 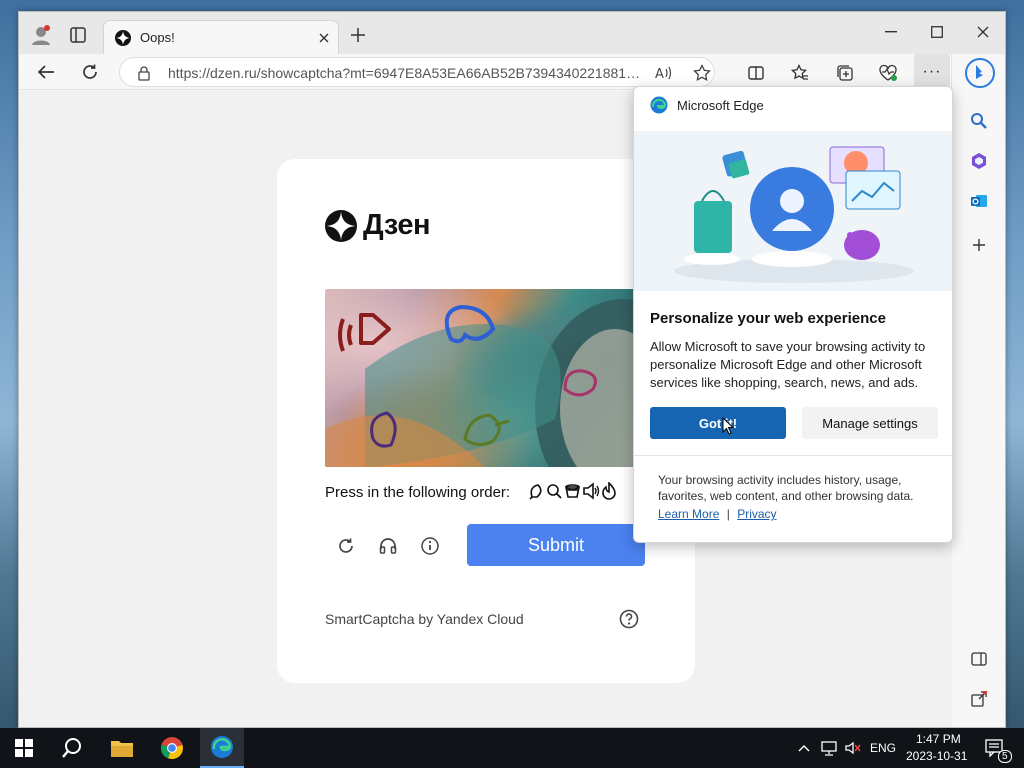 What do you see at coordinates (388, 546) in the screenshot?
I see `audio-captcha-icon` at bounding box center [388, 546].